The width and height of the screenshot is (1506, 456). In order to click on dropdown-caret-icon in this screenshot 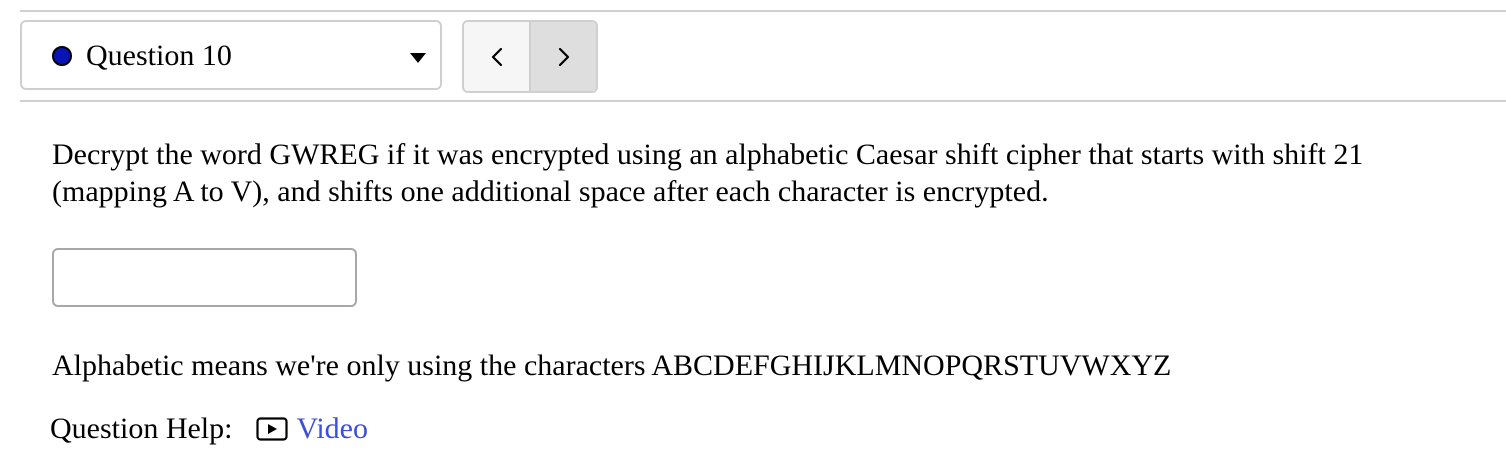, I will do `click(418, 58)`.